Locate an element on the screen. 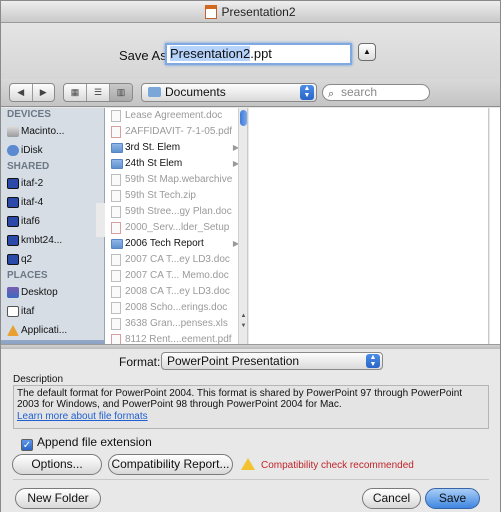 This screenshot has width=501, height=512. home-icon is located at coordinates (13, 311).